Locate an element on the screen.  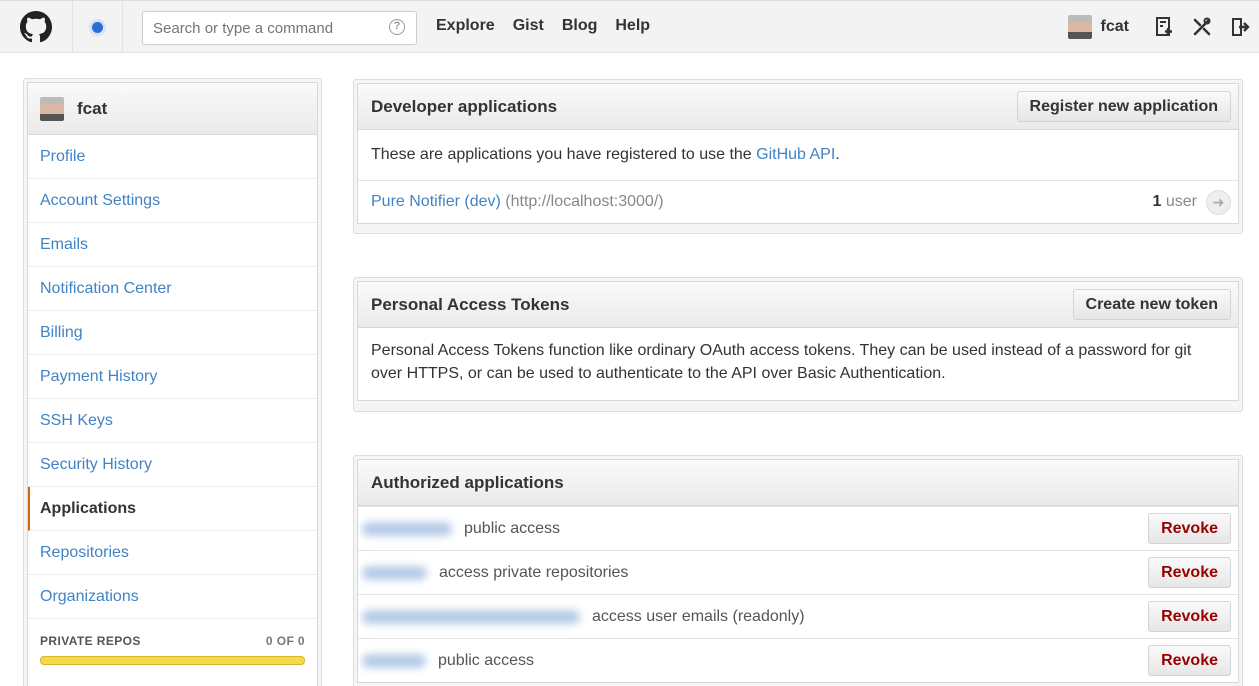
app-scope: access private repositories is located at coordinates (534, 572).